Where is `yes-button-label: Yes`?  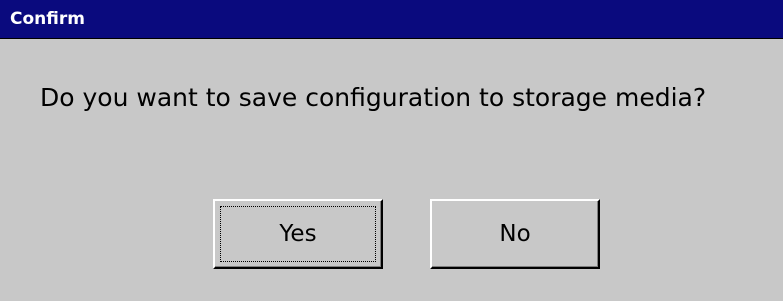 yes-button-label: Yes is located at coordinates (298, 234).